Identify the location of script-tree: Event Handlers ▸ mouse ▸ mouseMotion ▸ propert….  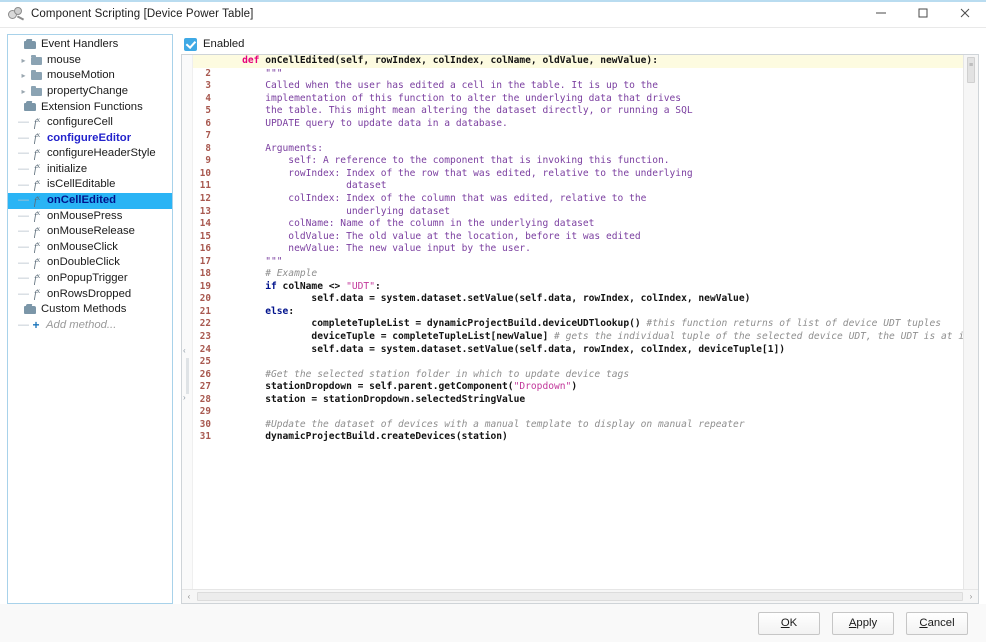
(90, 184).